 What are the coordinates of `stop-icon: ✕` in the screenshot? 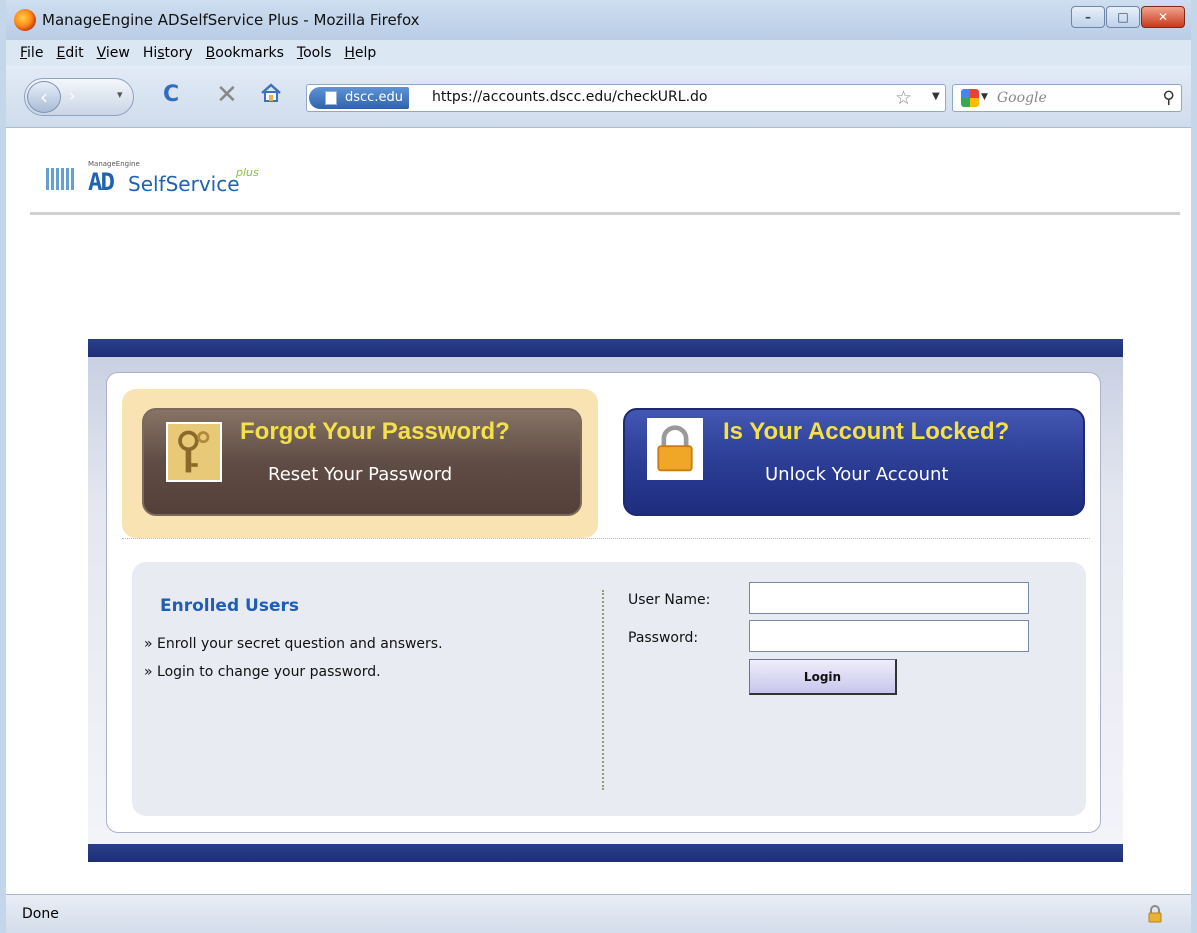 It's located at (227, 95).